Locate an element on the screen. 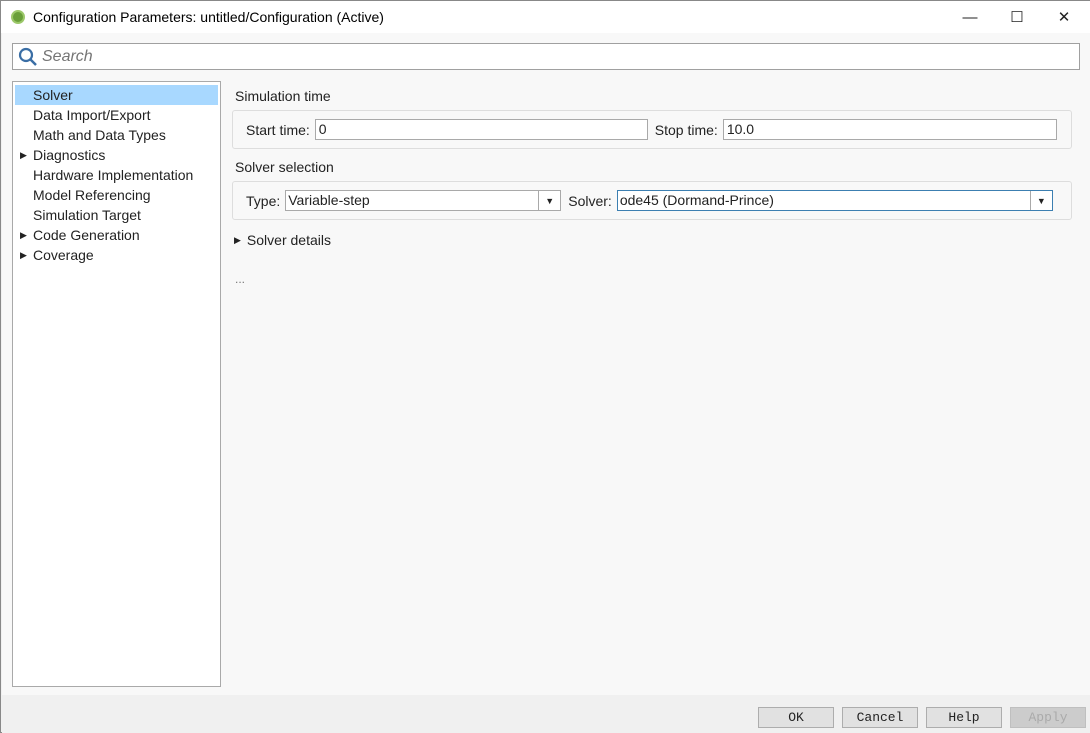 The width and height of the screenshot is (1090, 733). tree-item: Model Referencing is located at coordinates (116, 195).